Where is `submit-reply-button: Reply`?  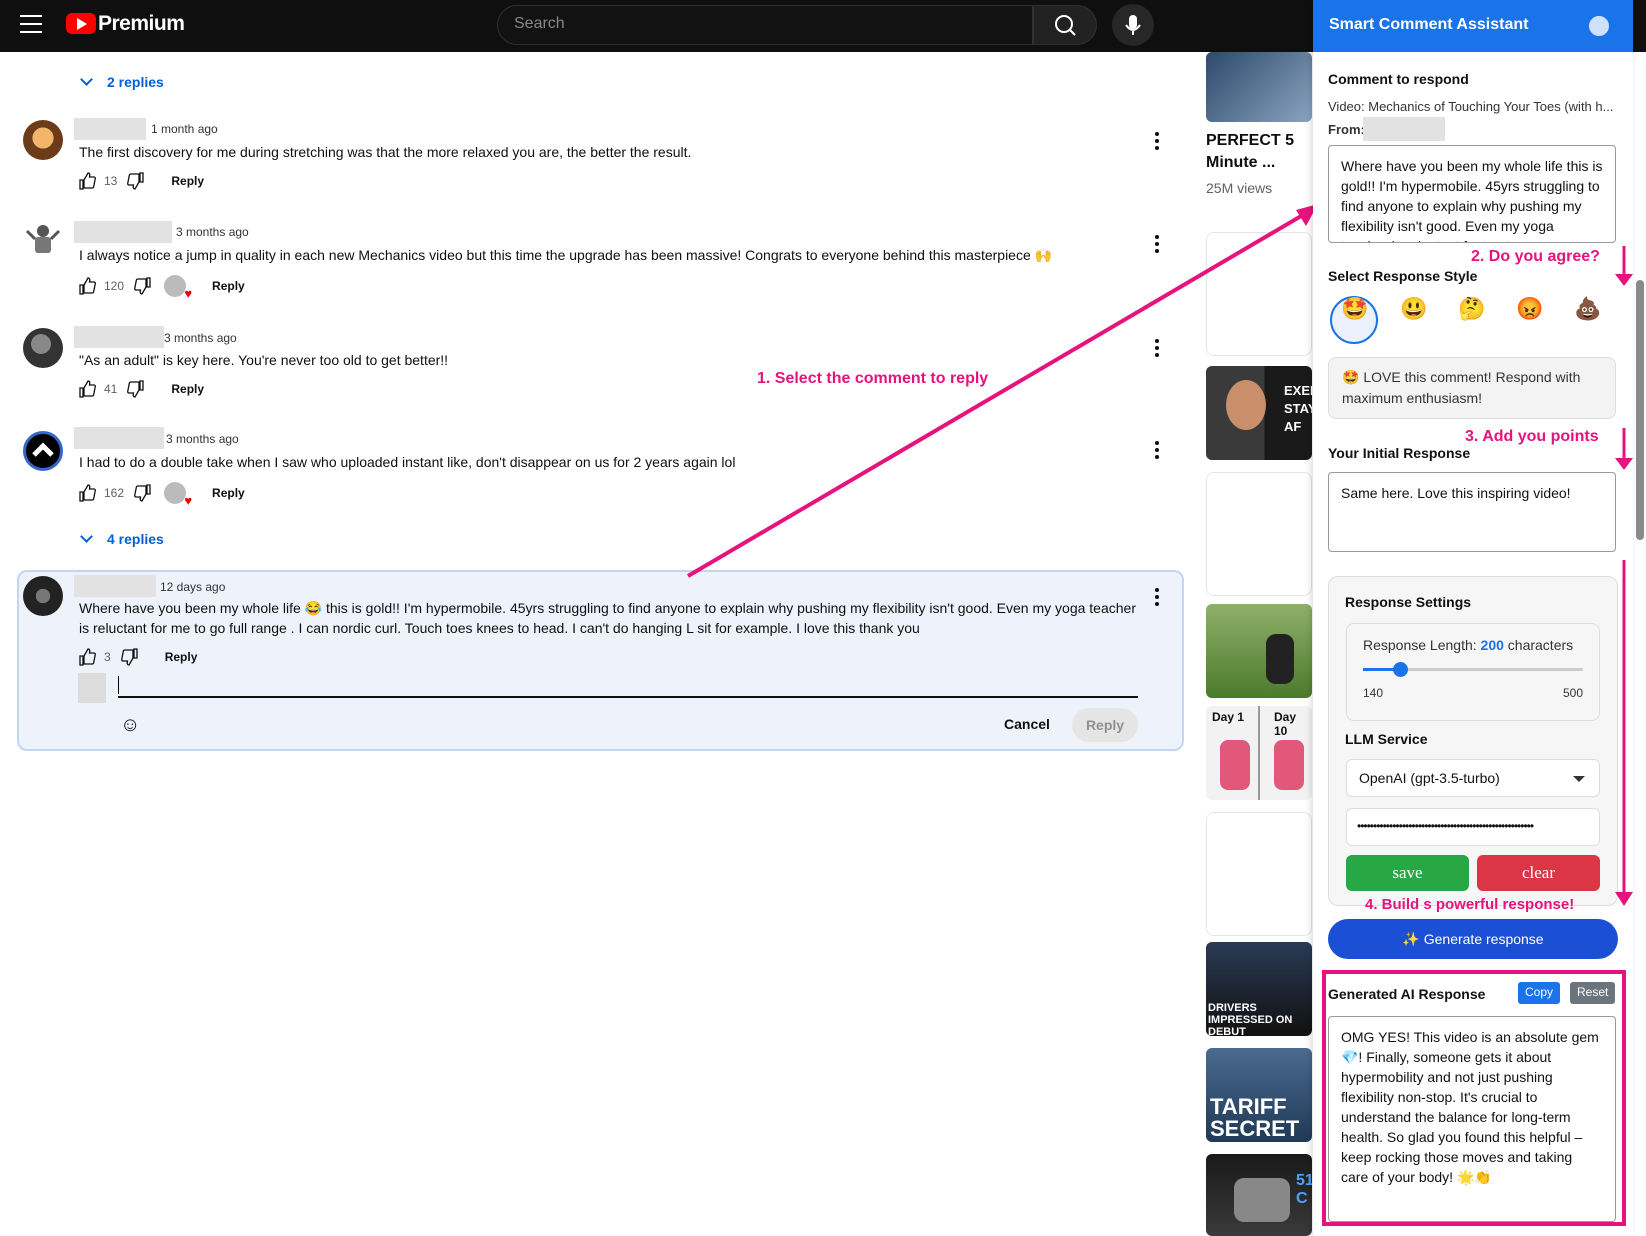 submit-reply-button: Reply is located at coordinates (1105, 725).